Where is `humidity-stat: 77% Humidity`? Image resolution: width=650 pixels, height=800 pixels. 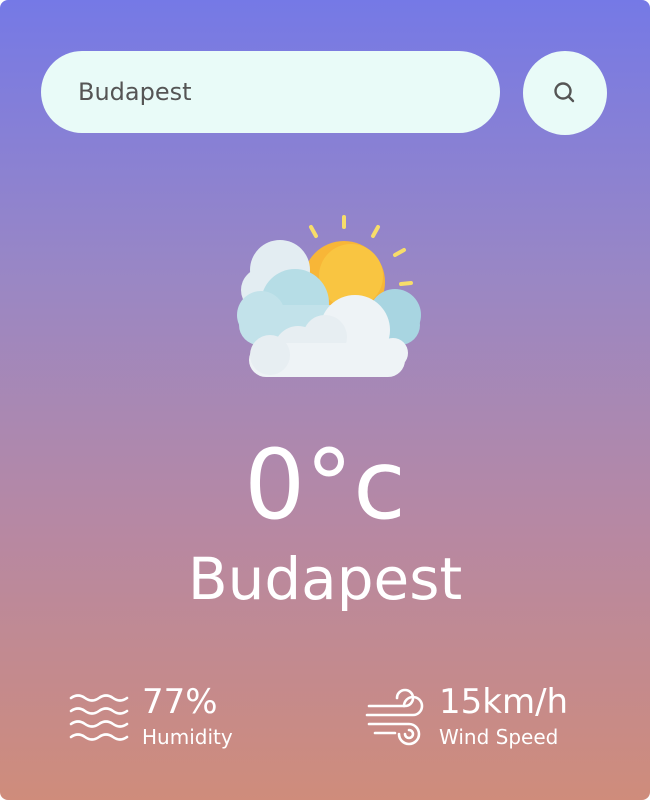 humidity-stat: 77% Humidity is located at coordinates (150, 715).